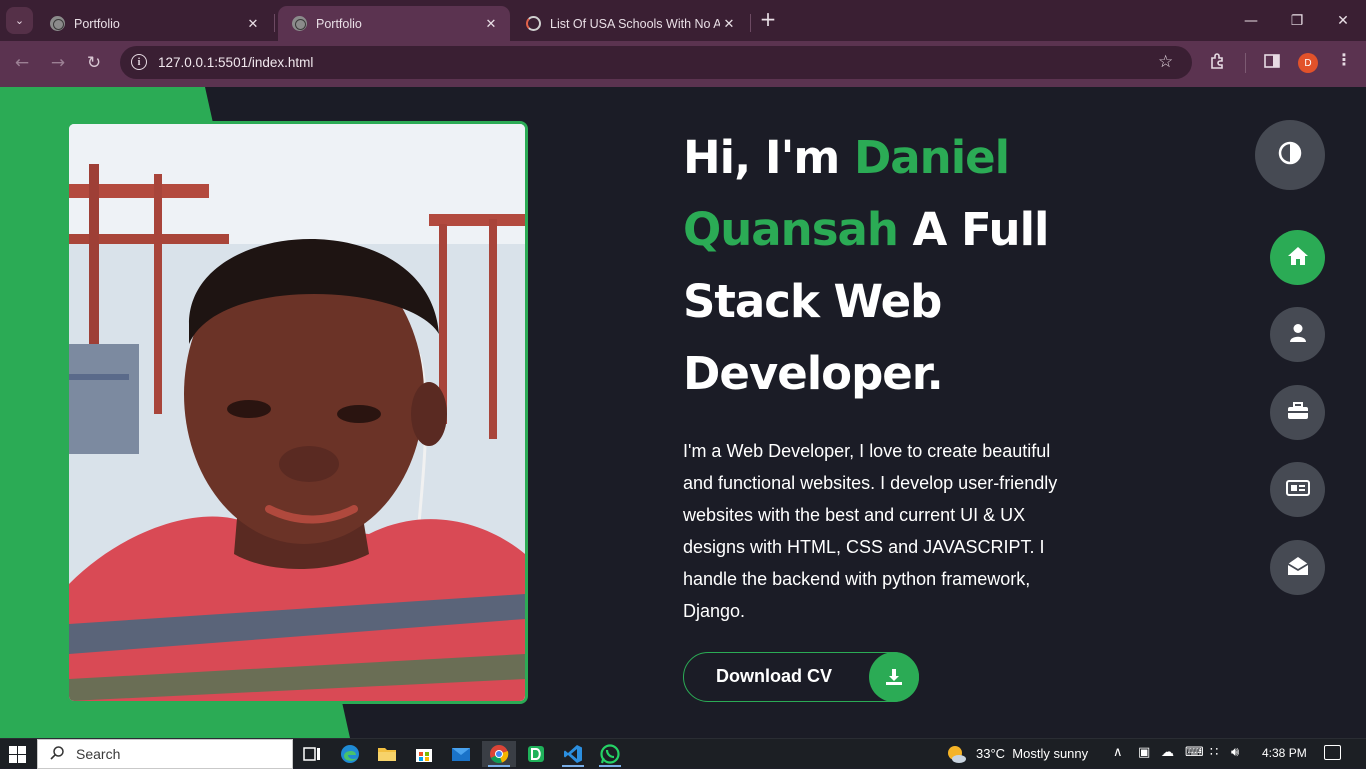 The width and height of the screenshot is (1366, 769). What do you see at coordinates (768, 157) in the screenshot?
I see `hero-greeting: Hi, I'm` at bounding box center [768, 157].